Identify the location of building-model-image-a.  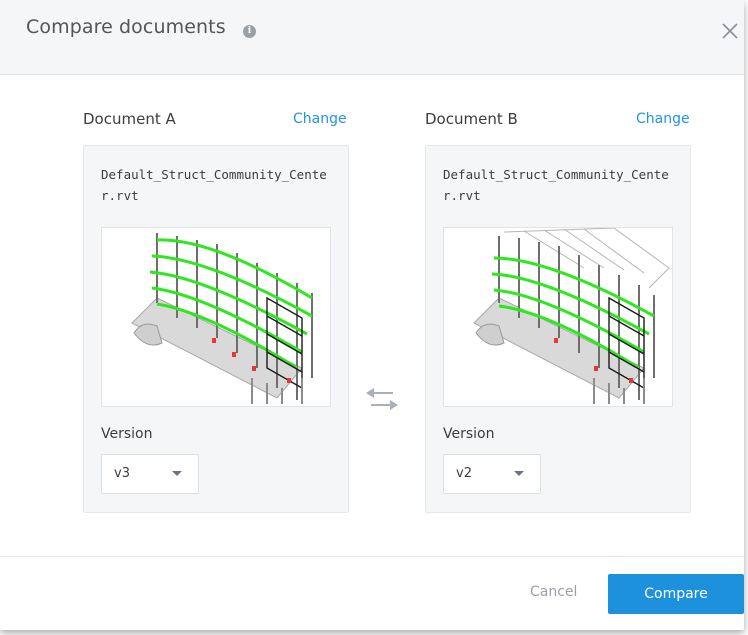
(222, 318).